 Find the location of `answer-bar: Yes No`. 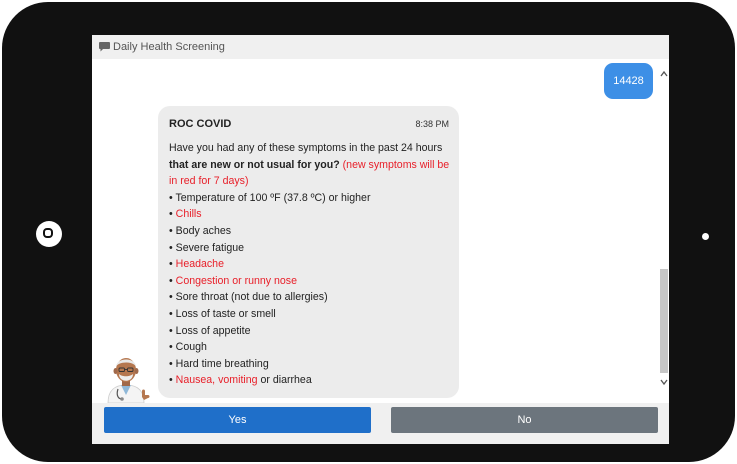

answer-bar: Yes No is located at coordinates (380, 423).